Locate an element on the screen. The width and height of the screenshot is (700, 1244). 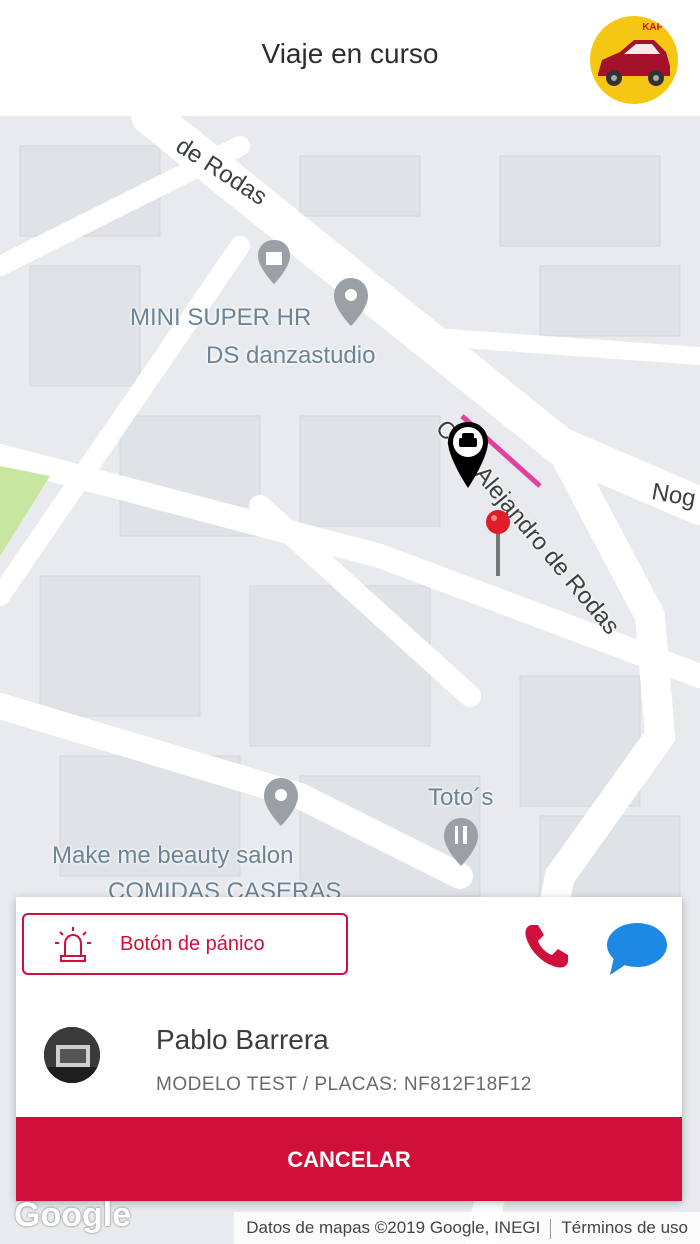
logo-text: KAPY is located at coordinates (656, 27).